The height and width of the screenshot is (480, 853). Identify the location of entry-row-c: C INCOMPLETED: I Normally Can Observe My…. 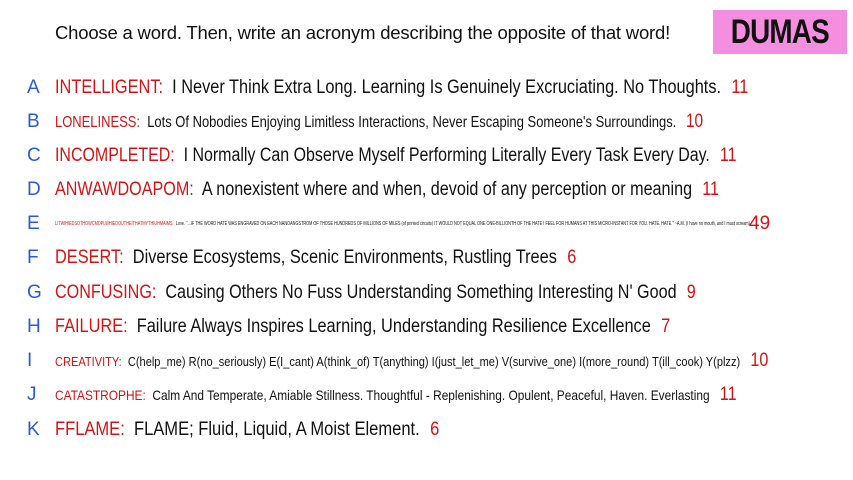
(426, 156).